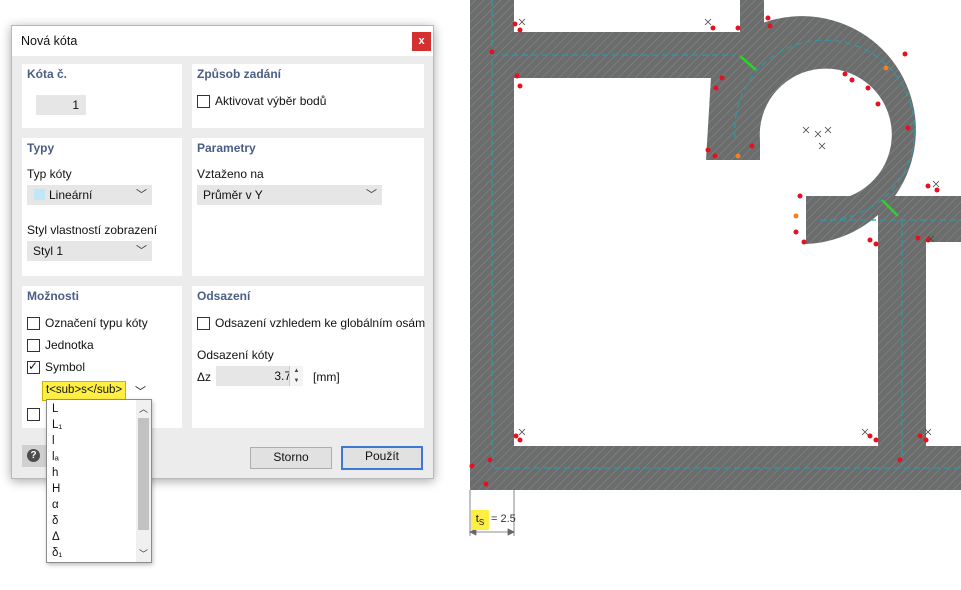 Image resolution: width=961 pixels, height=590 pixels. What do you see at coordinates (55, 521) in the screenshot?
I see `dropdown-item: δ` at bounding box center [55, 521].